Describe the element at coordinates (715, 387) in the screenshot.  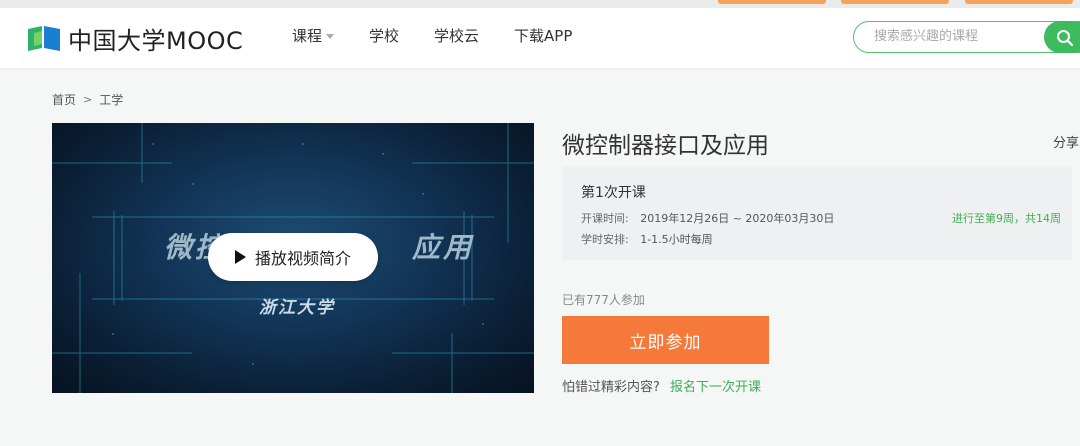
I see `next-term-signup-link: 报名下一次开课` at that location.